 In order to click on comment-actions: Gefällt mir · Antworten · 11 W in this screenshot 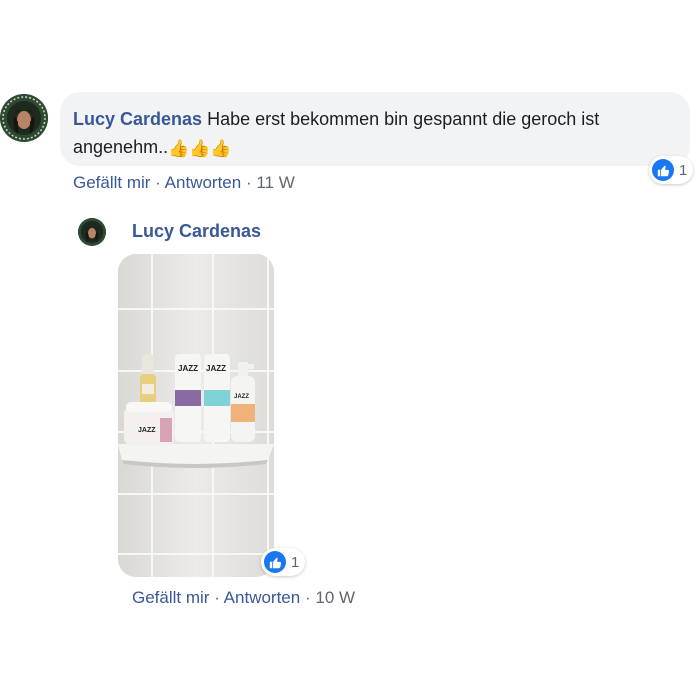, I will do `click(184, 183)`.